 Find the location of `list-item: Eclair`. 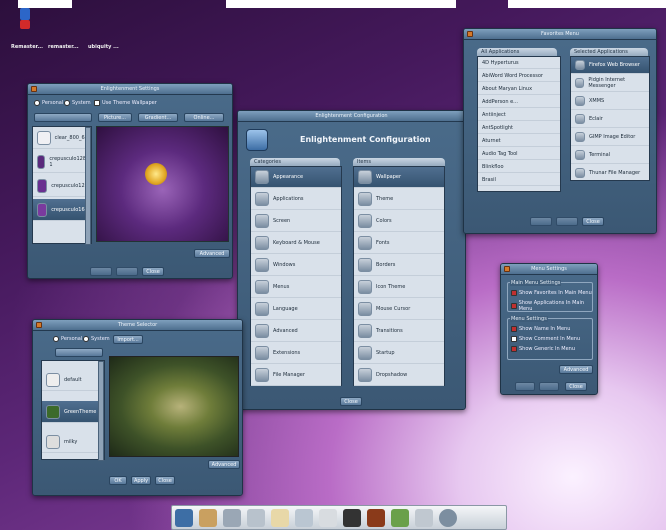

list-item: Eclair is located at coordinates (610, 119).